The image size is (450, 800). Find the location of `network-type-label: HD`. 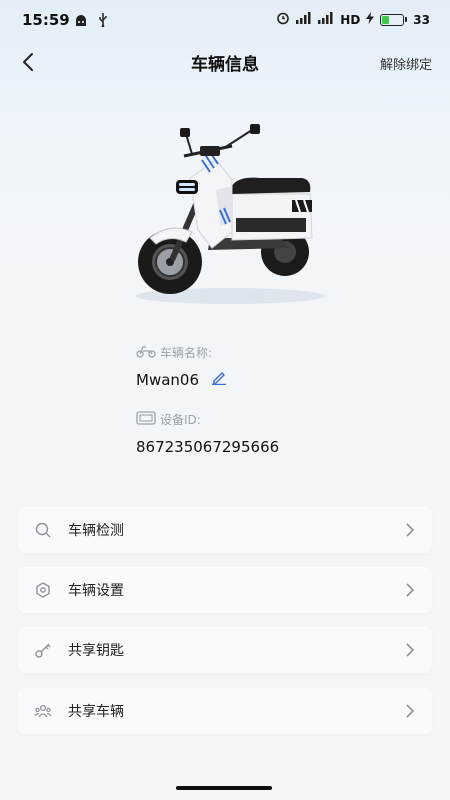

network-type-label: HD is located at coordinates (350, 19).